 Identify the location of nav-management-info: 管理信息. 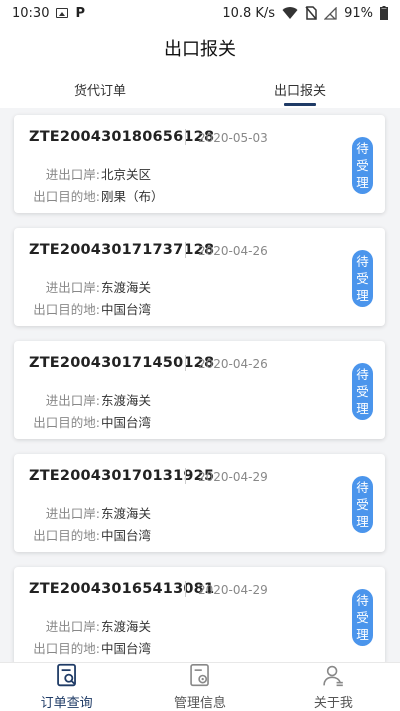
(199, 687).